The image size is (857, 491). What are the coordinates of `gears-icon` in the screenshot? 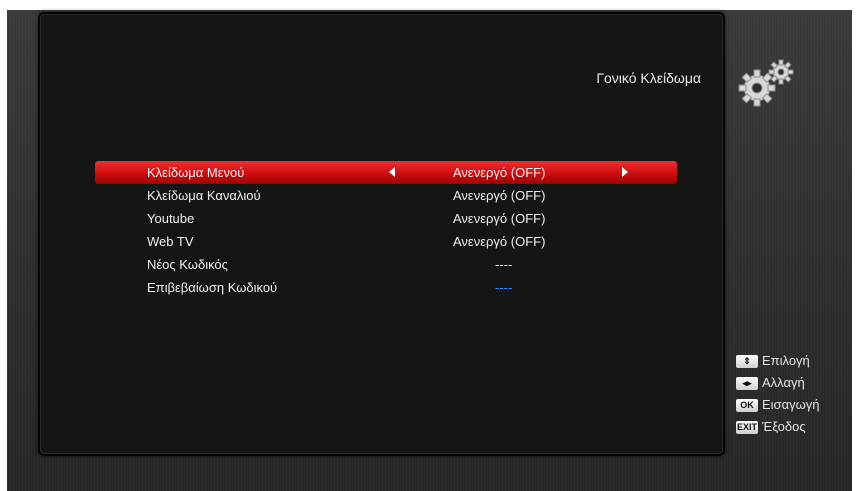 It's located at (766, 83).